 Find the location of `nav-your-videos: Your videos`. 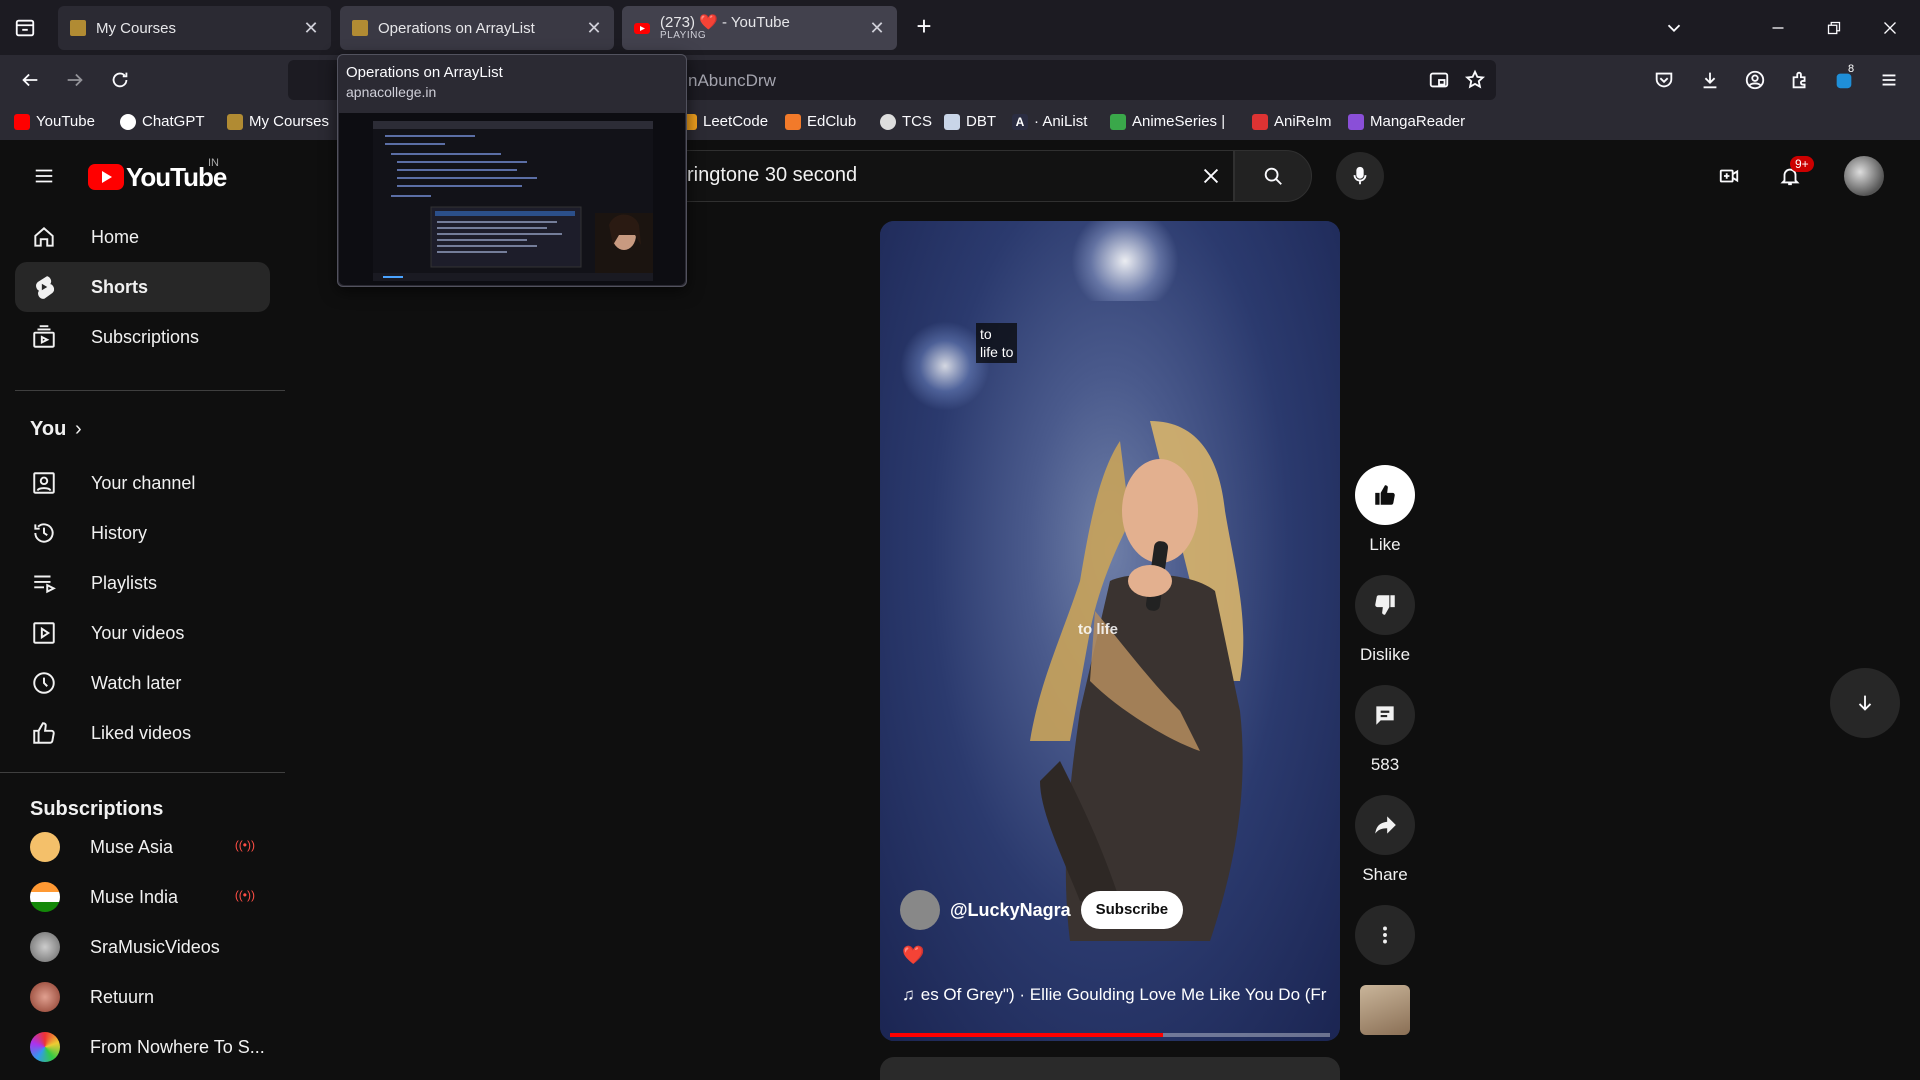

nav-your-videos: Your videos is located at coordinates (142, 633).